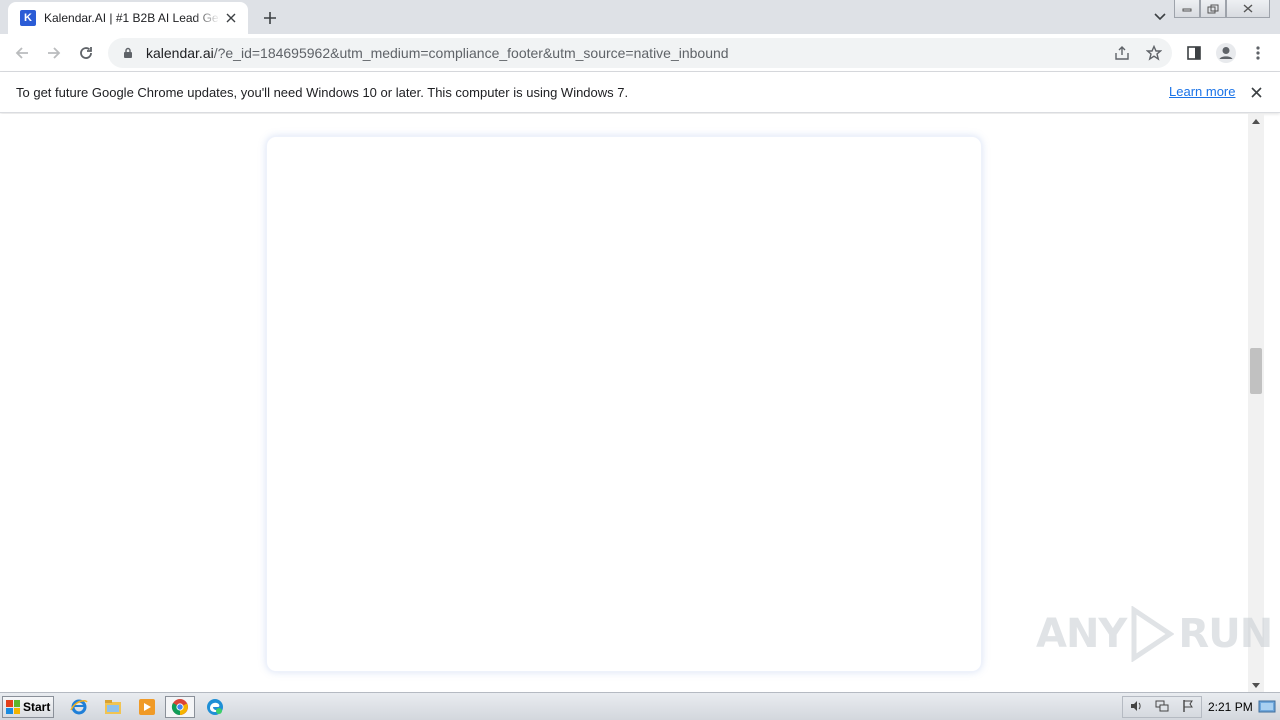 The height and width of the screenshot is (720, 1280). I want to click on learn-more-link: Learn more, so click(1202, 91).